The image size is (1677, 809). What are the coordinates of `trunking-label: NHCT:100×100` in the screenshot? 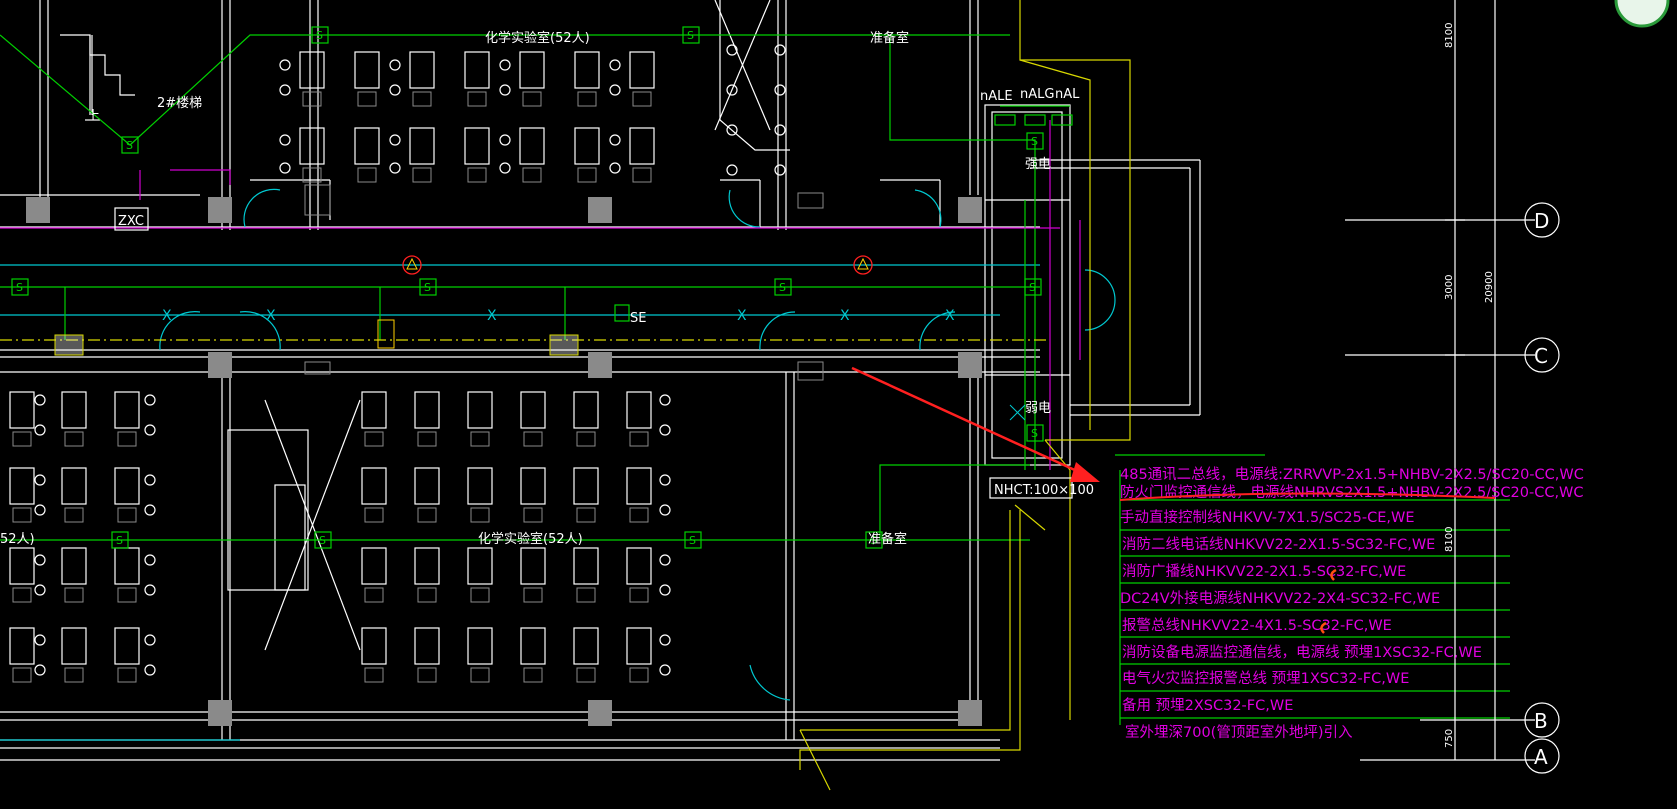 It's located at (1044, 490).